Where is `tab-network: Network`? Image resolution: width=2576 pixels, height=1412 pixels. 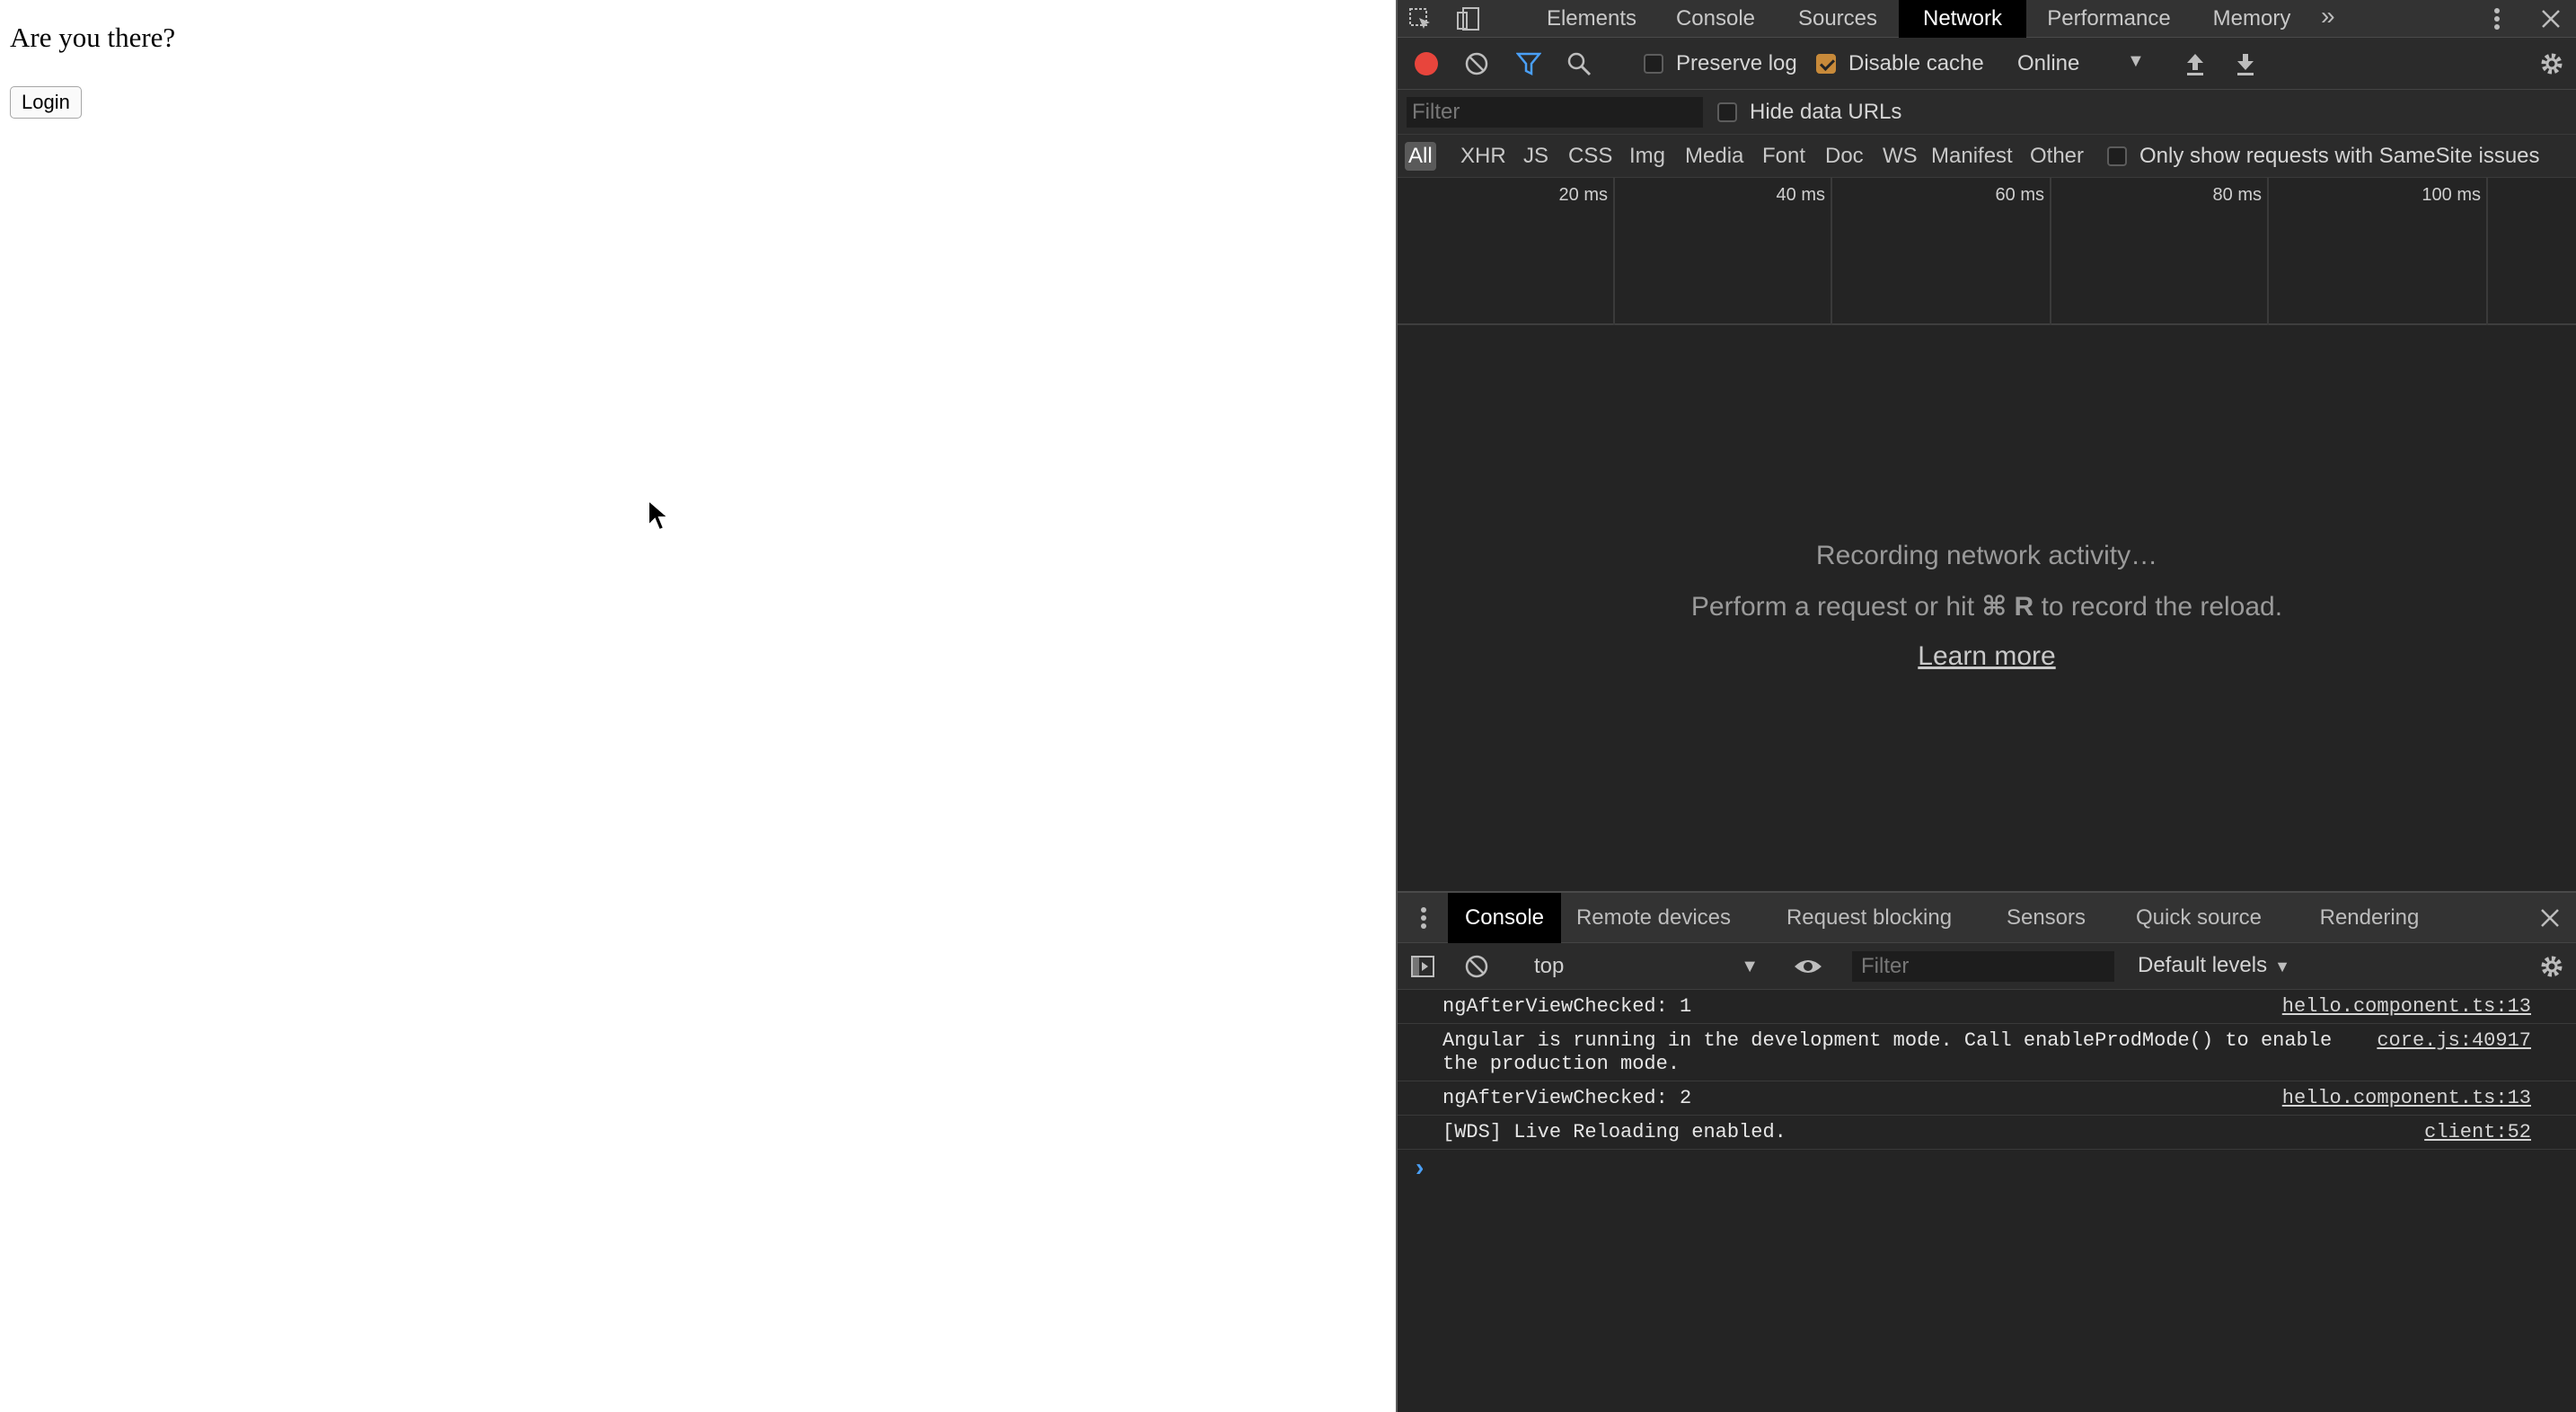 tab-network: Network is located at coordinates (1962, 19).